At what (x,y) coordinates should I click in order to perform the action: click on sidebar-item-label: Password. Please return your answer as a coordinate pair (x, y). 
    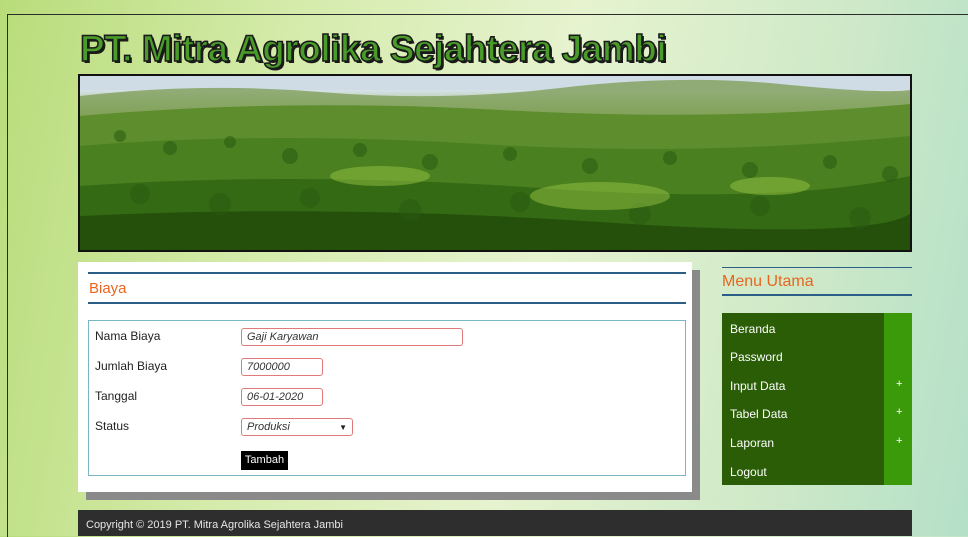
    Looking at the image, I should click on (756, 357).